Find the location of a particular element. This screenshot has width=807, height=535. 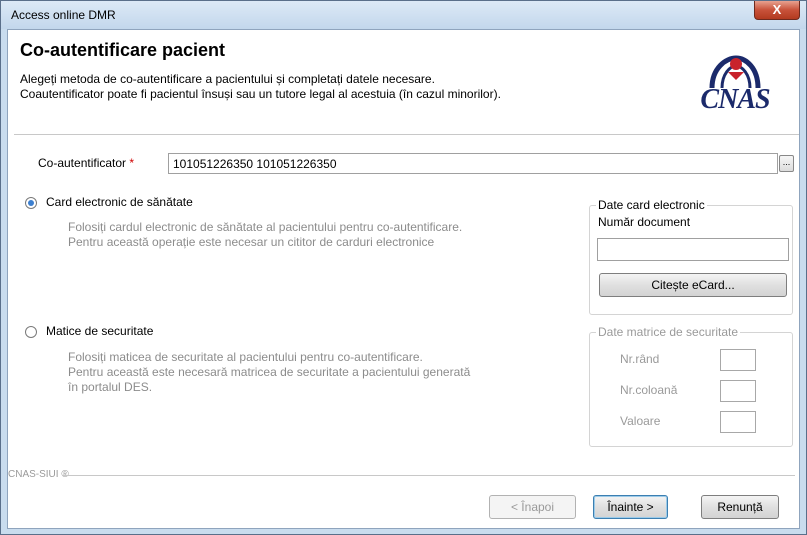

matrix-desc-line-3: în portalul DES. is located at coordinates (110, 387).